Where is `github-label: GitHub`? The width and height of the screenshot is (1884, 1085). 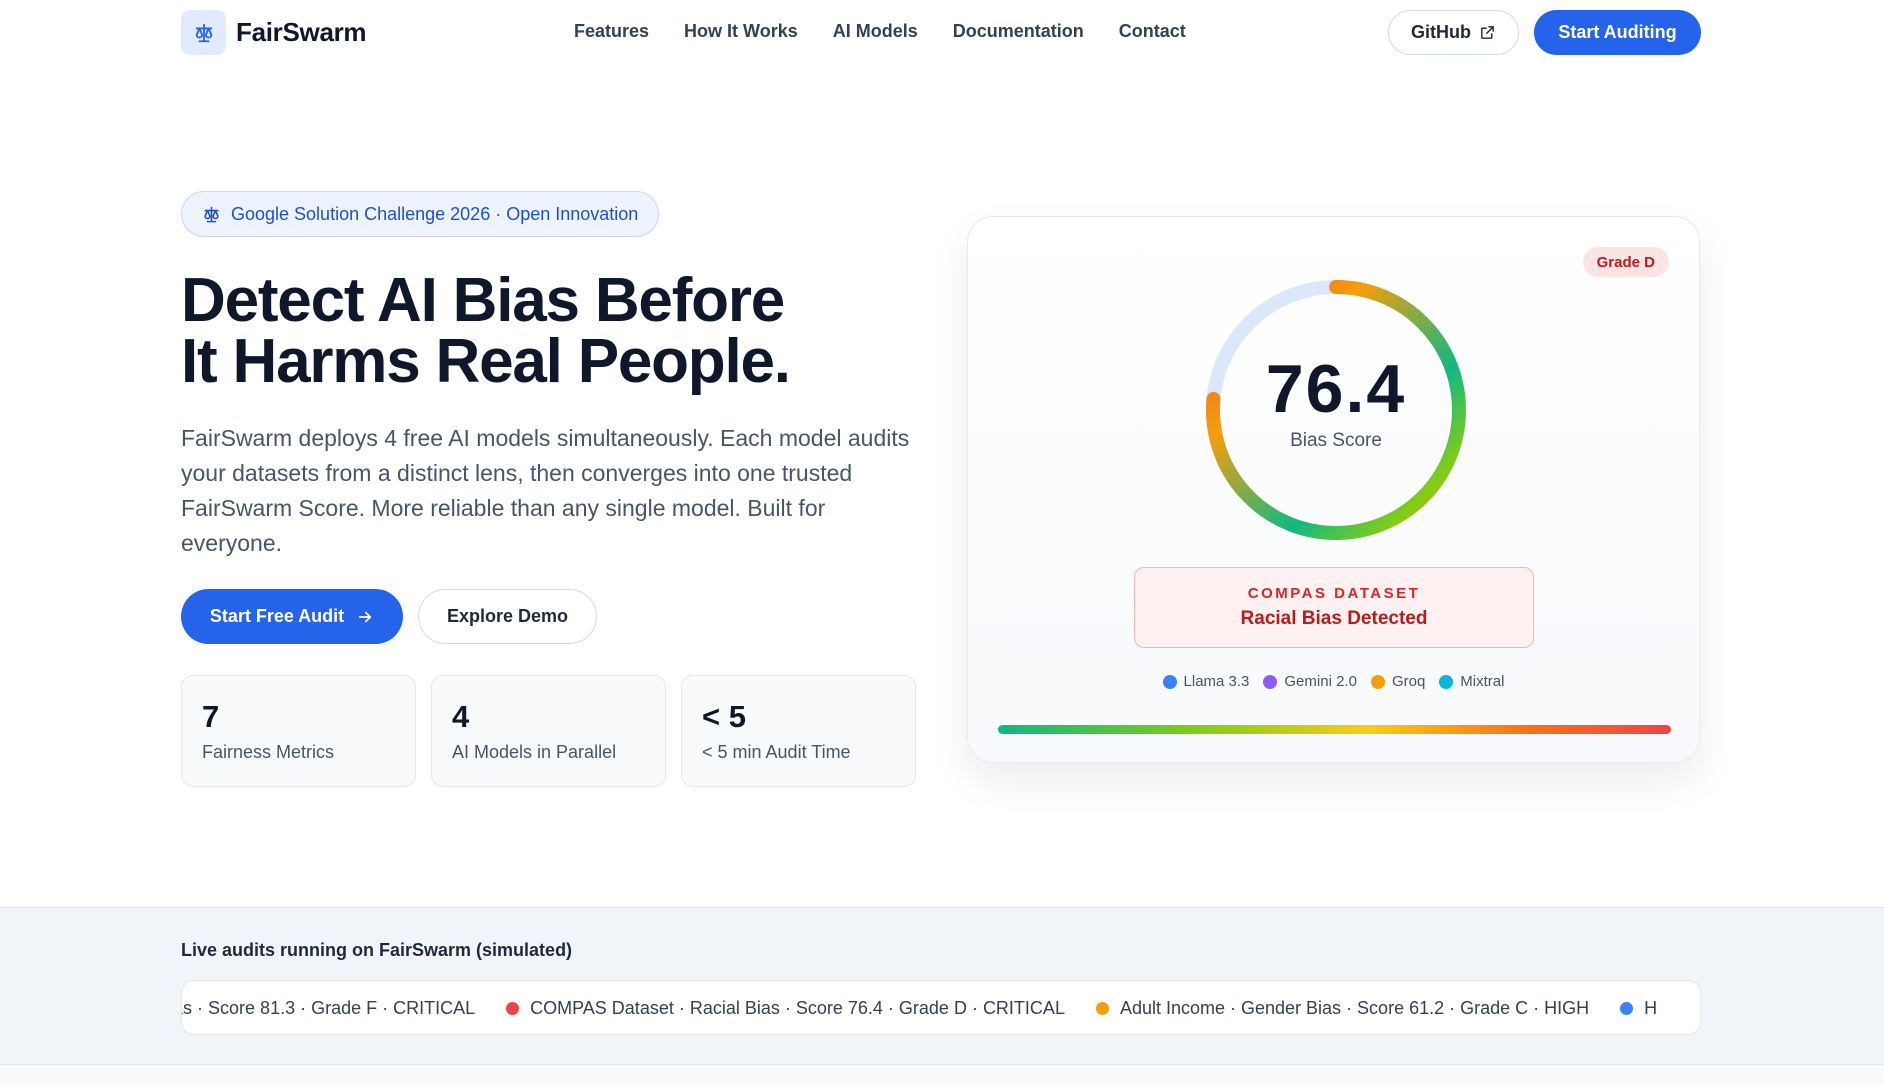
github-label: GitHub is located at coordinates (1441, 32).